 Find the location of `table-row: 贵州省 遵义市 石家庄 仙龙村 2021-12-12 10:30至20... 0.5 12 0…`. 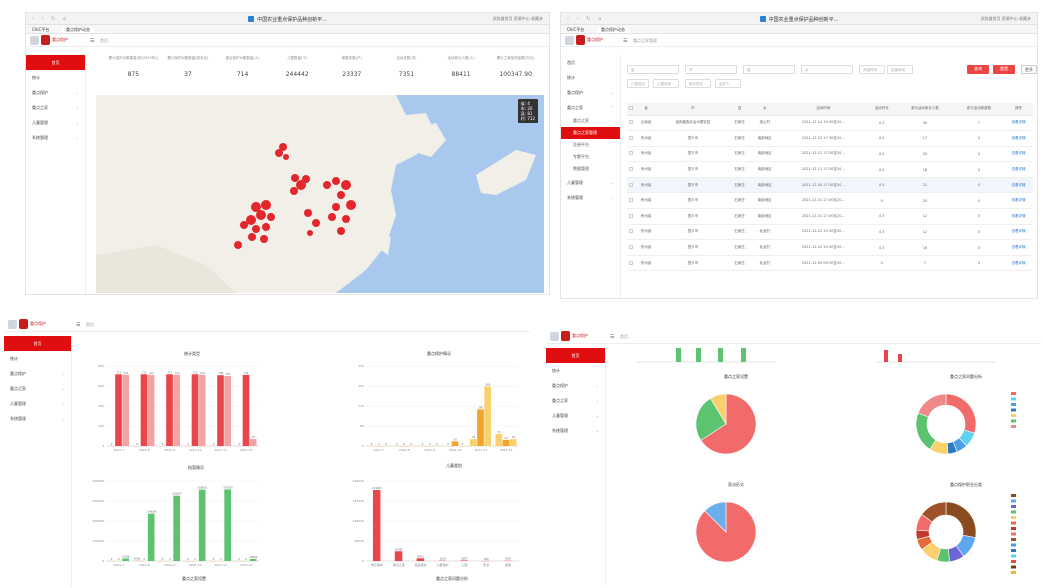

table-row: 贵州省 遵义市 石家庄 仙龙村 2021-12-12 10:30至20... 0.5 12 0… is located at coordinates (830, 232).